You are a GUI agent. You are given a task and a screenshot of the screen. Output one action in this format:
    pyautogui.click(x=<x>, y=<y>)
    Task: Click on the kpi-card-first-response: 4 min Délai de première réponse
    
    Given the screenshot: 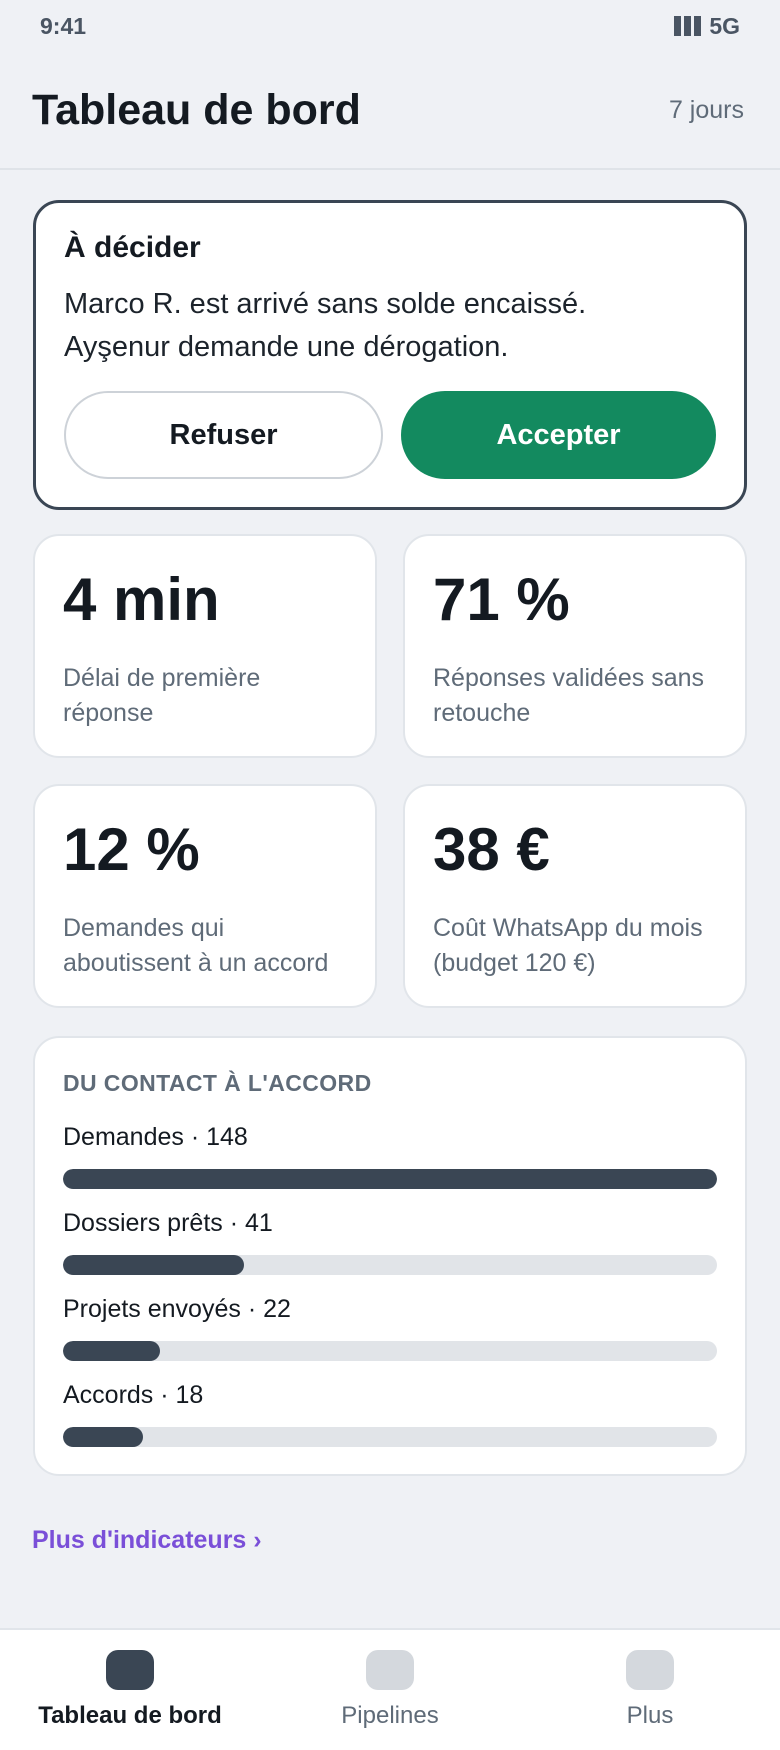 What is the action you would take?
    pyautogui.click(x=205, y=646)
    